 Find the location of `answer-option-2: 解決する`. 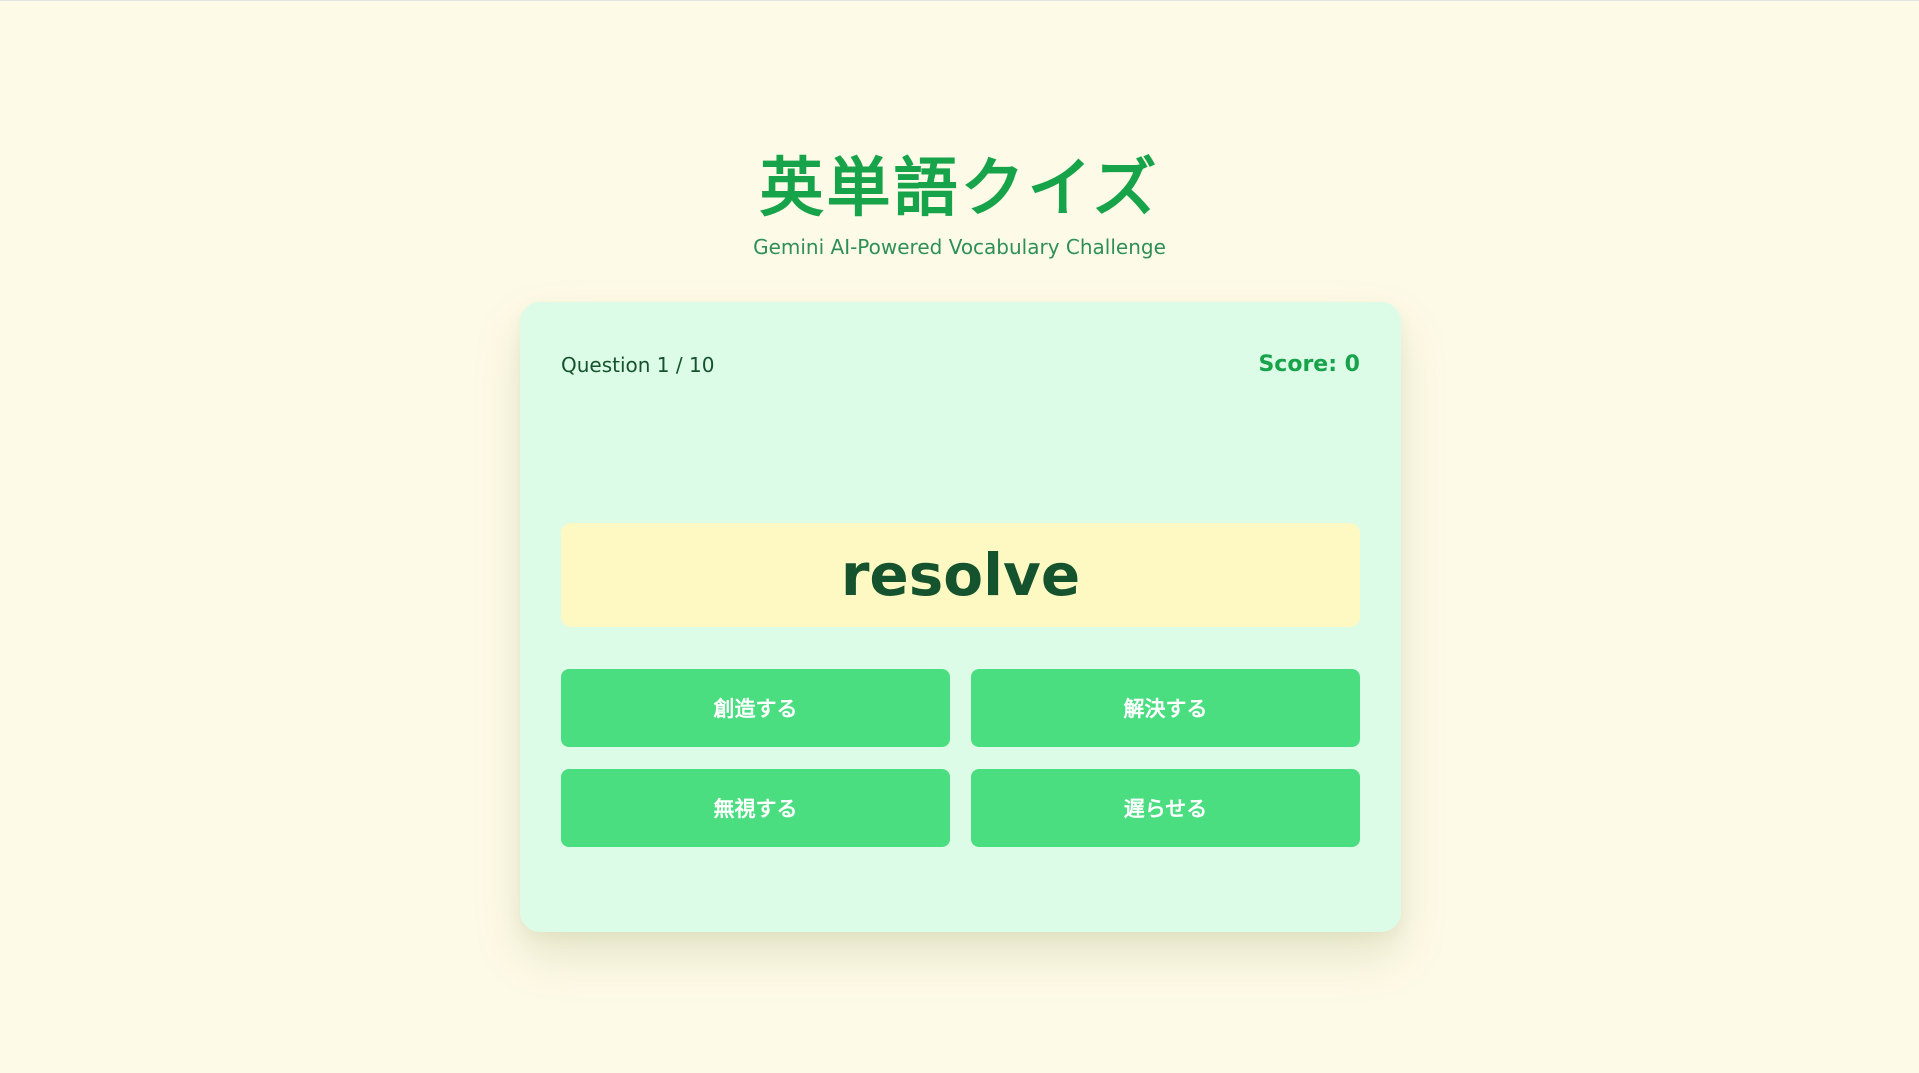

answer-option-2: 解決する is located at coordinates (1165, 708).